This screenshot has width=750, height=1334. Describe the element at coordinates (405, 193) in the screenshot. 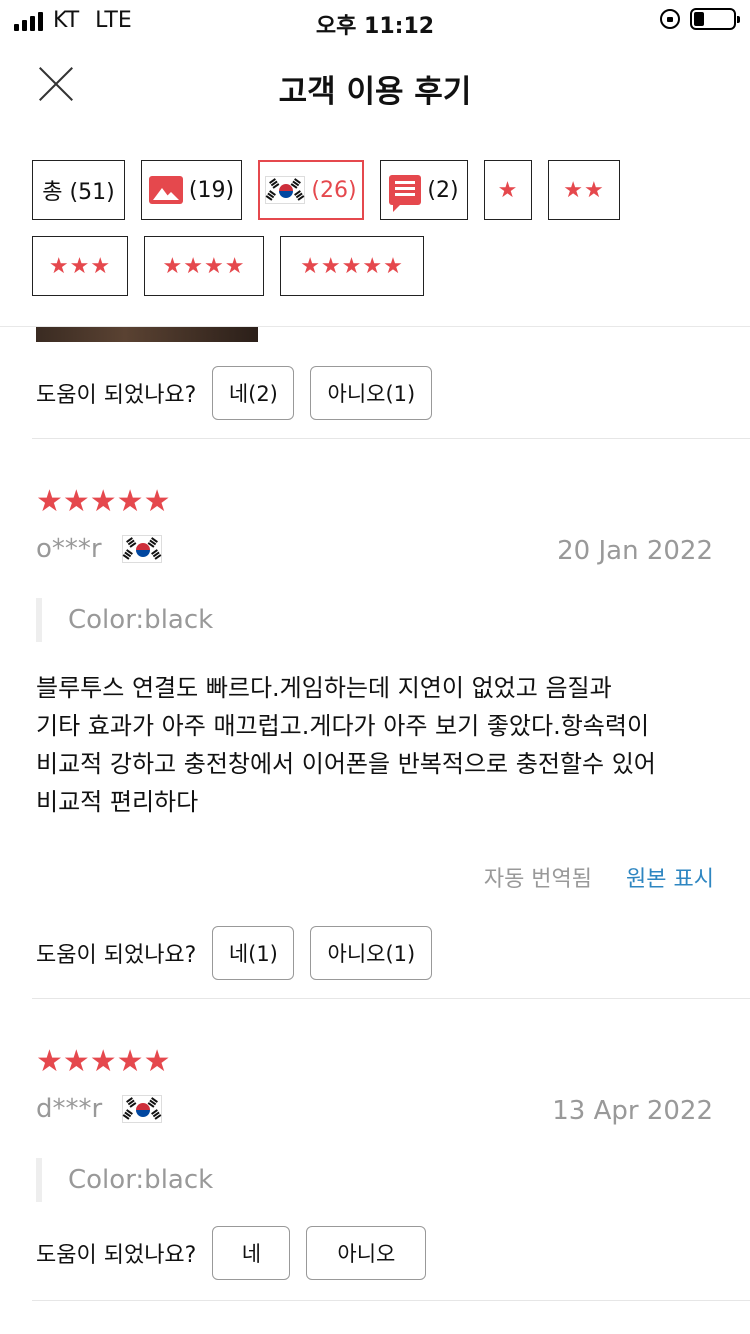

I see `comment-icon` at that location.